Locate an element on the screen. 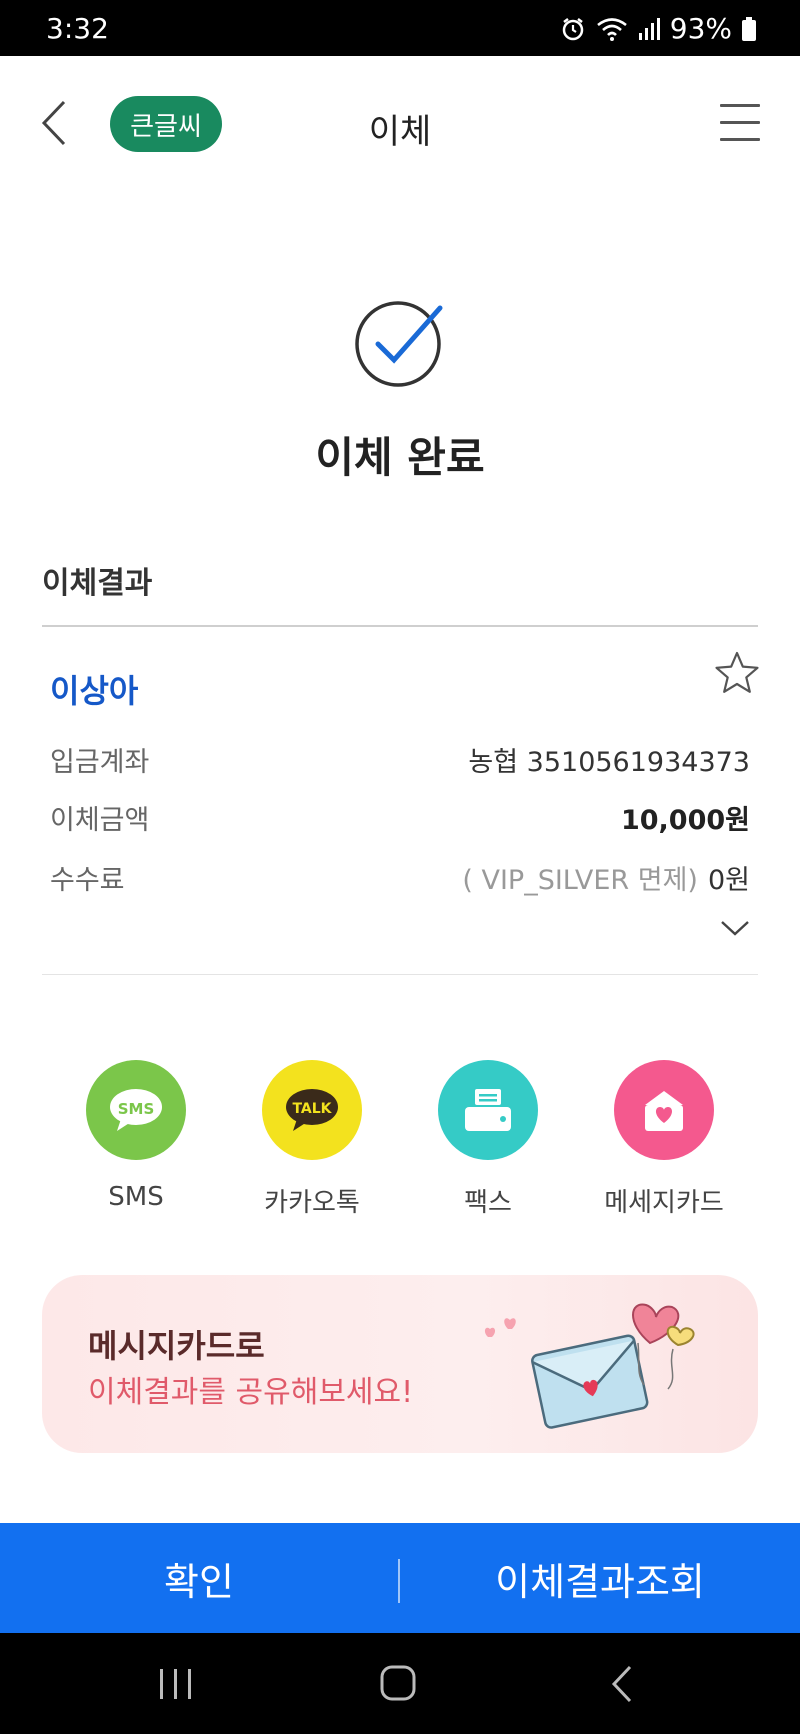 This screenshot has width=800, height=1734. fax-icon is located at coordinates (488, 1110).